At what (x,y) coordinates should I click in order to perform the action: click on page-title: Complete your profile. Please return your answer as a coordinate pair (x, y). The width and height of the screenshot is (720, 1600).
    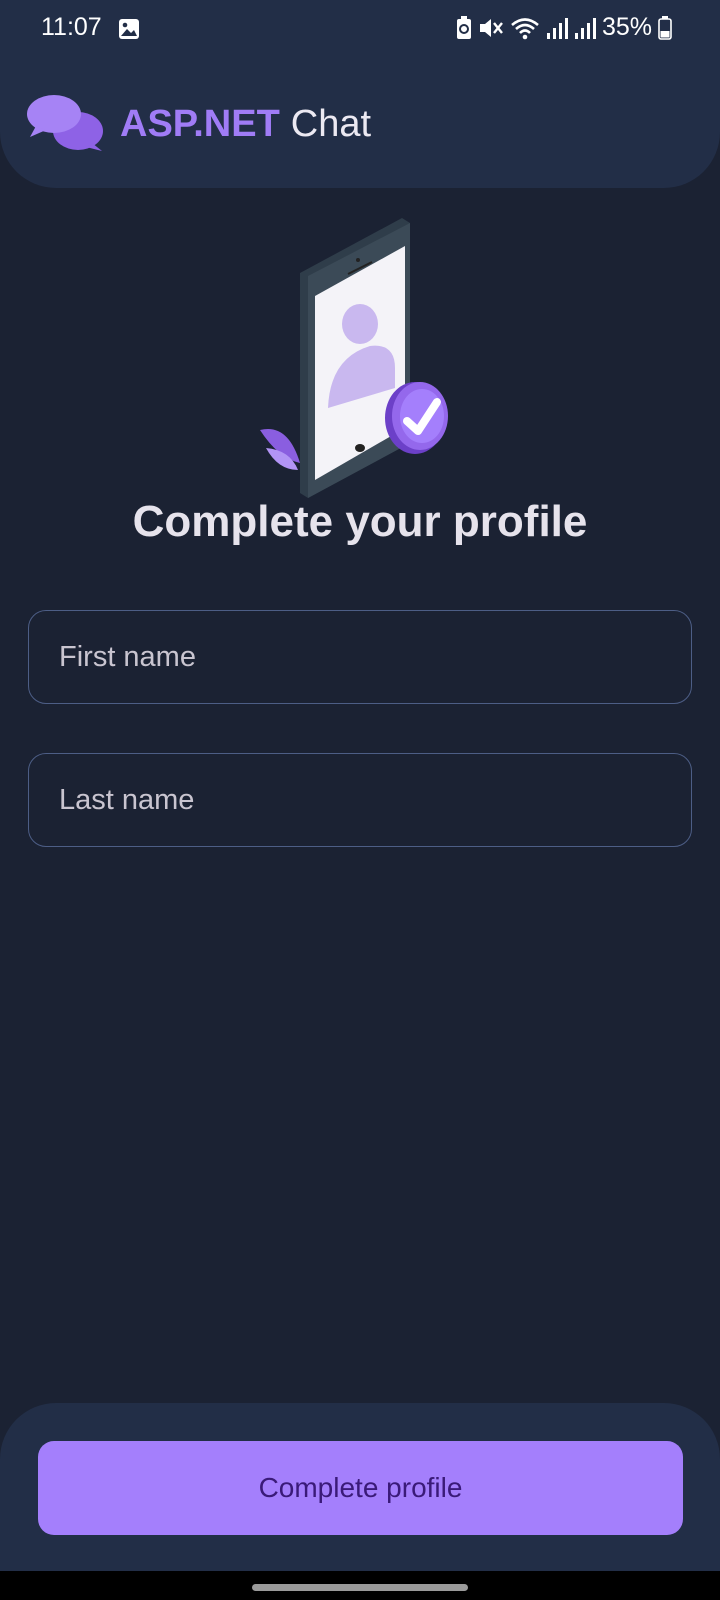
    Looking at the image, I should click on (360, 521).